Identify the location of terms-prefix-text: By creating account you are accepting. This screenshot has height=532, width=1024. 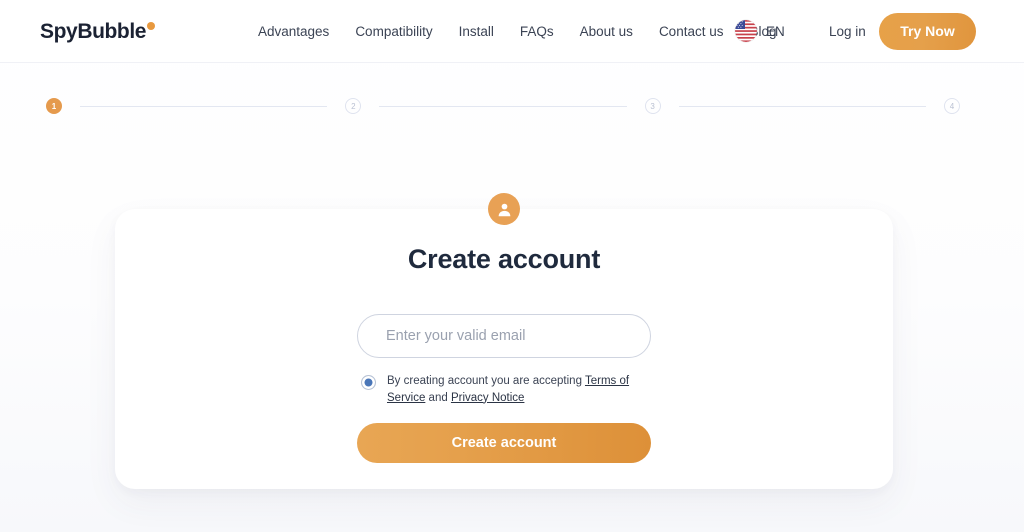
(486, 381).